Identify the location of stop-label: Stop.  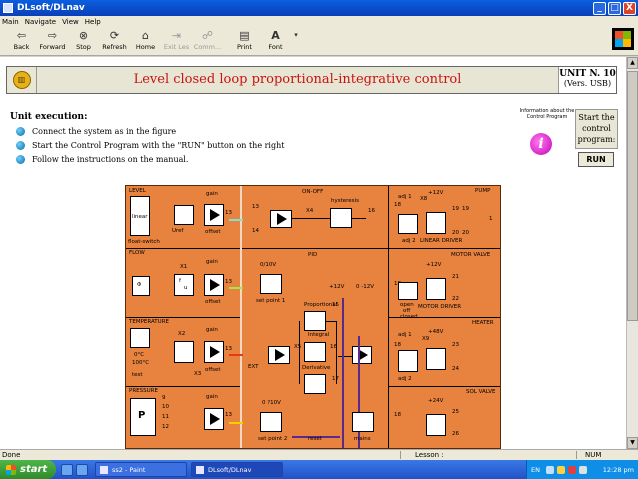
(83, 47).